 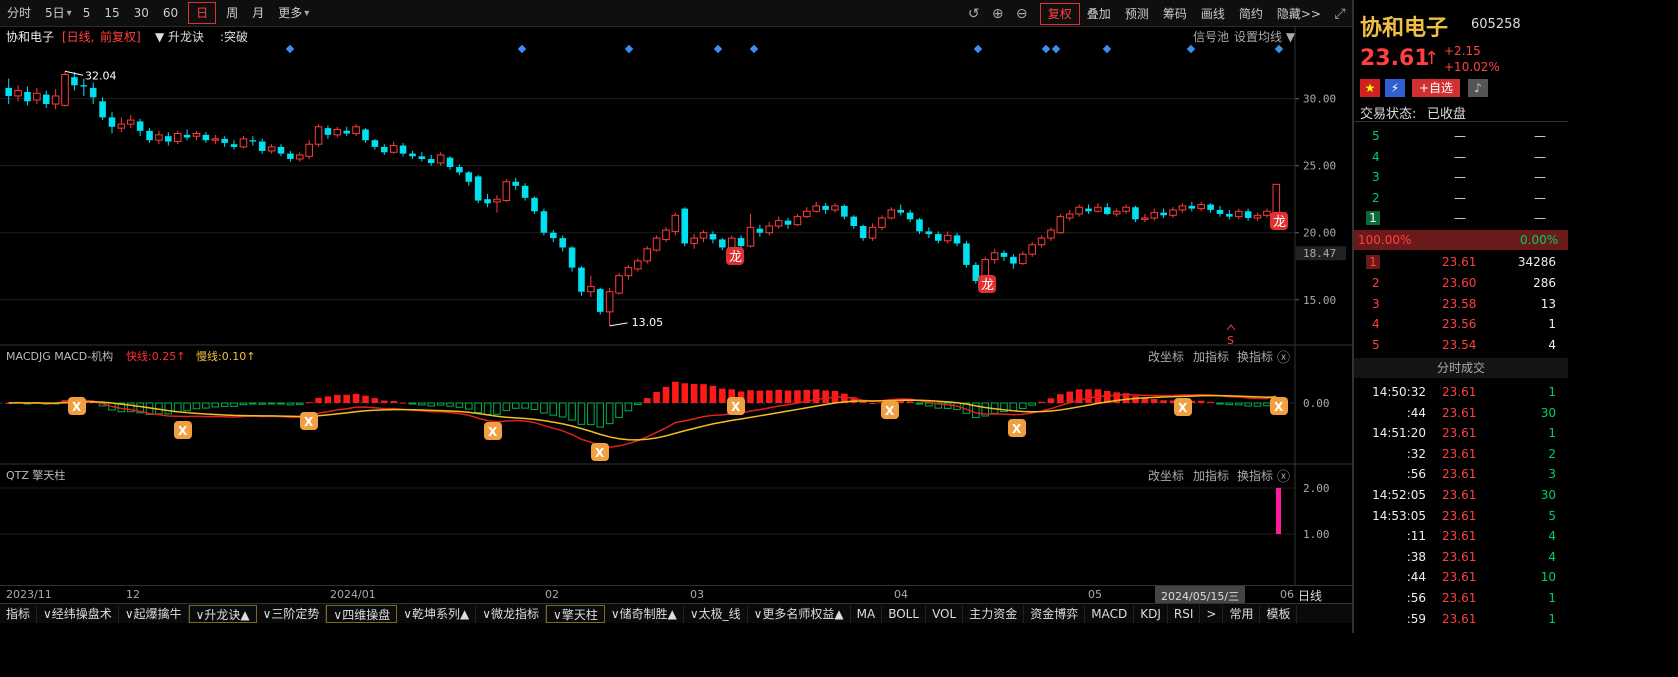 What do you see at coordinates (120, 36) in the screenshot?
I see `chart-fq: 前复权]` at bounding box center [120, 36].